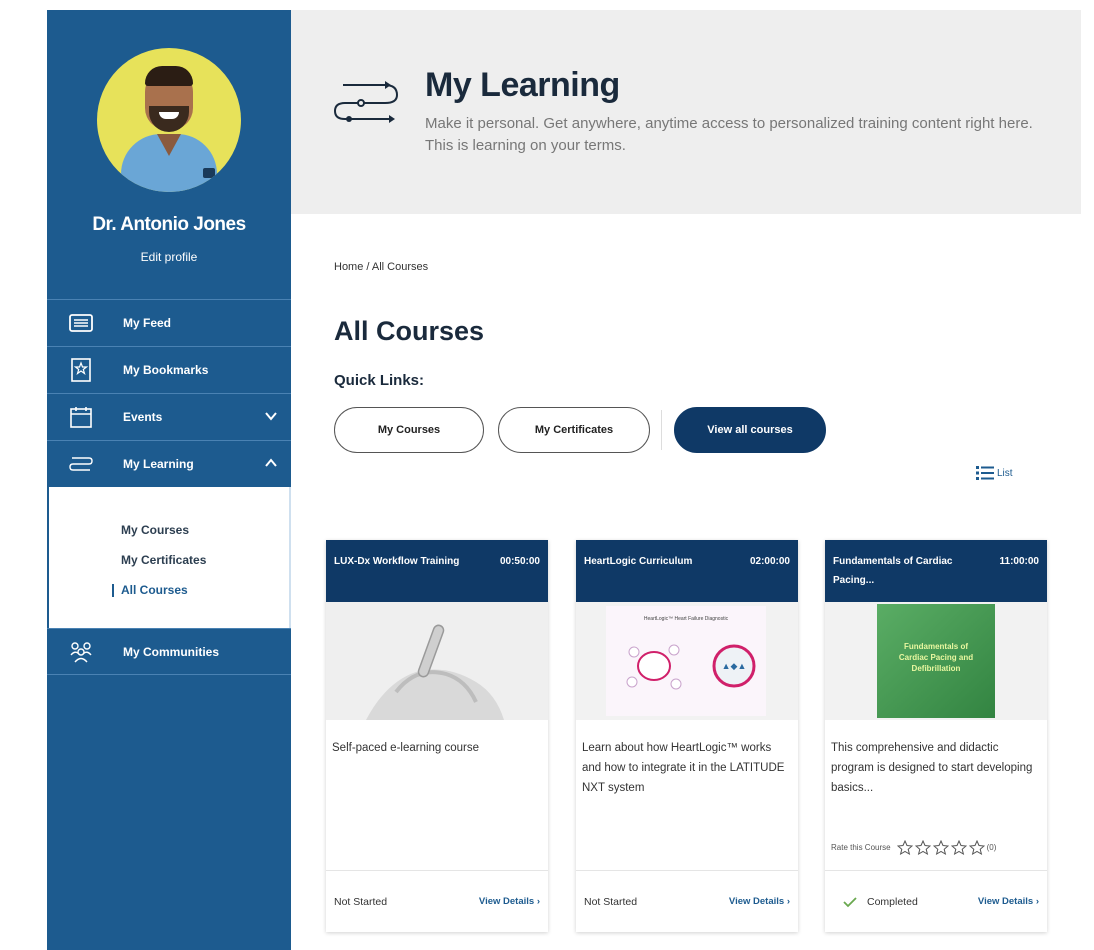 This screenshot has width=1094, height=950. I want to click on rating-count: (0), so click(991, 847).